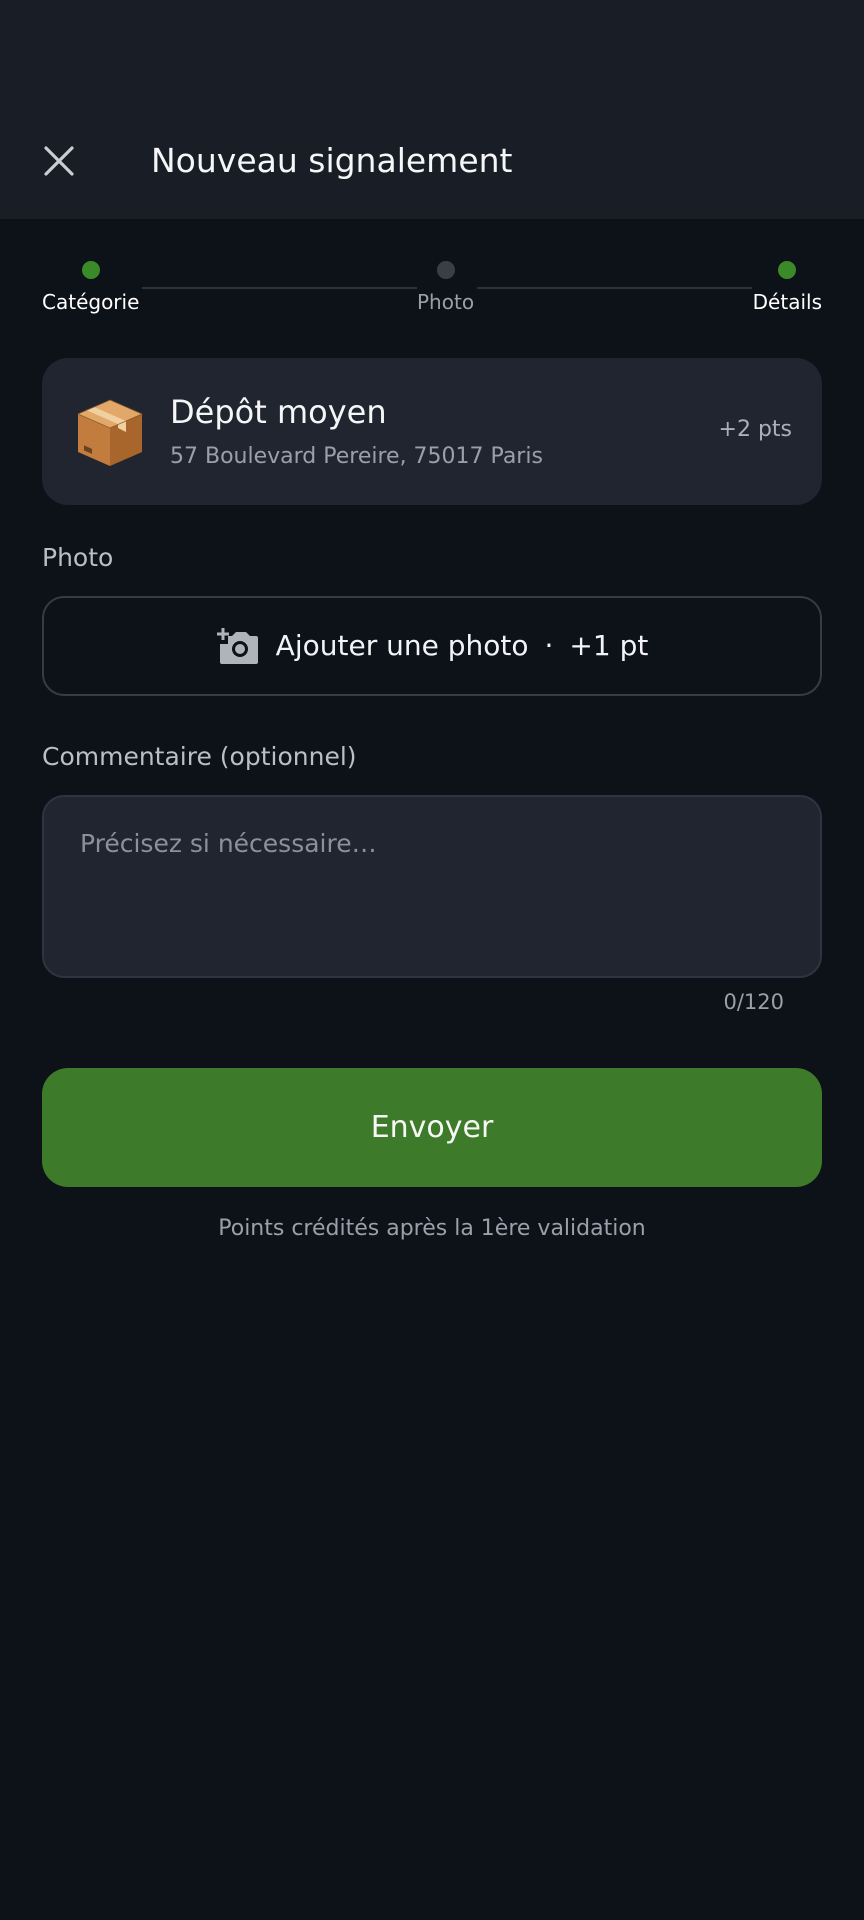 This screenshot has width=864, height=1920. Describe the element at coordinates (332, 160) in the screenshot. I see `page-title: Nouveau signalement` at that location.